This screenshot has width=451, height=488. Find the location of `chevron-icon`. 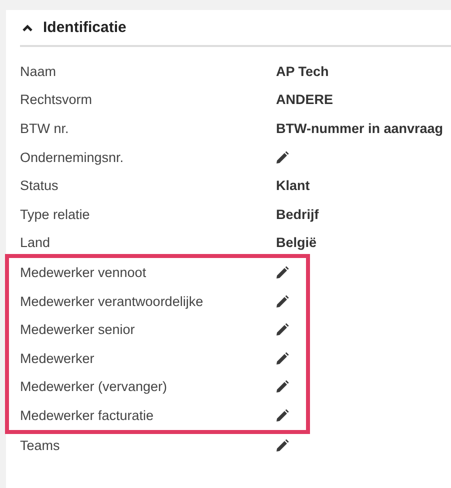

chevron-icon is located at coordinates (27, 28).